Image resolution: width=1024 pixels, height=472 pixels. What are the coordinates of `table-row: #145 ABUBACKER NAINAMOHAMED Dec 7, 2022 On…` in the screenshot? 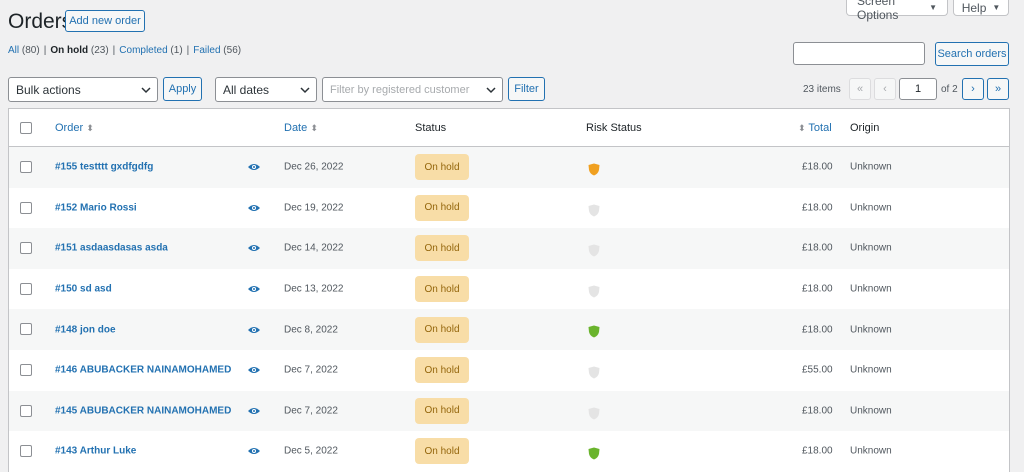 It's located at (509, 411).